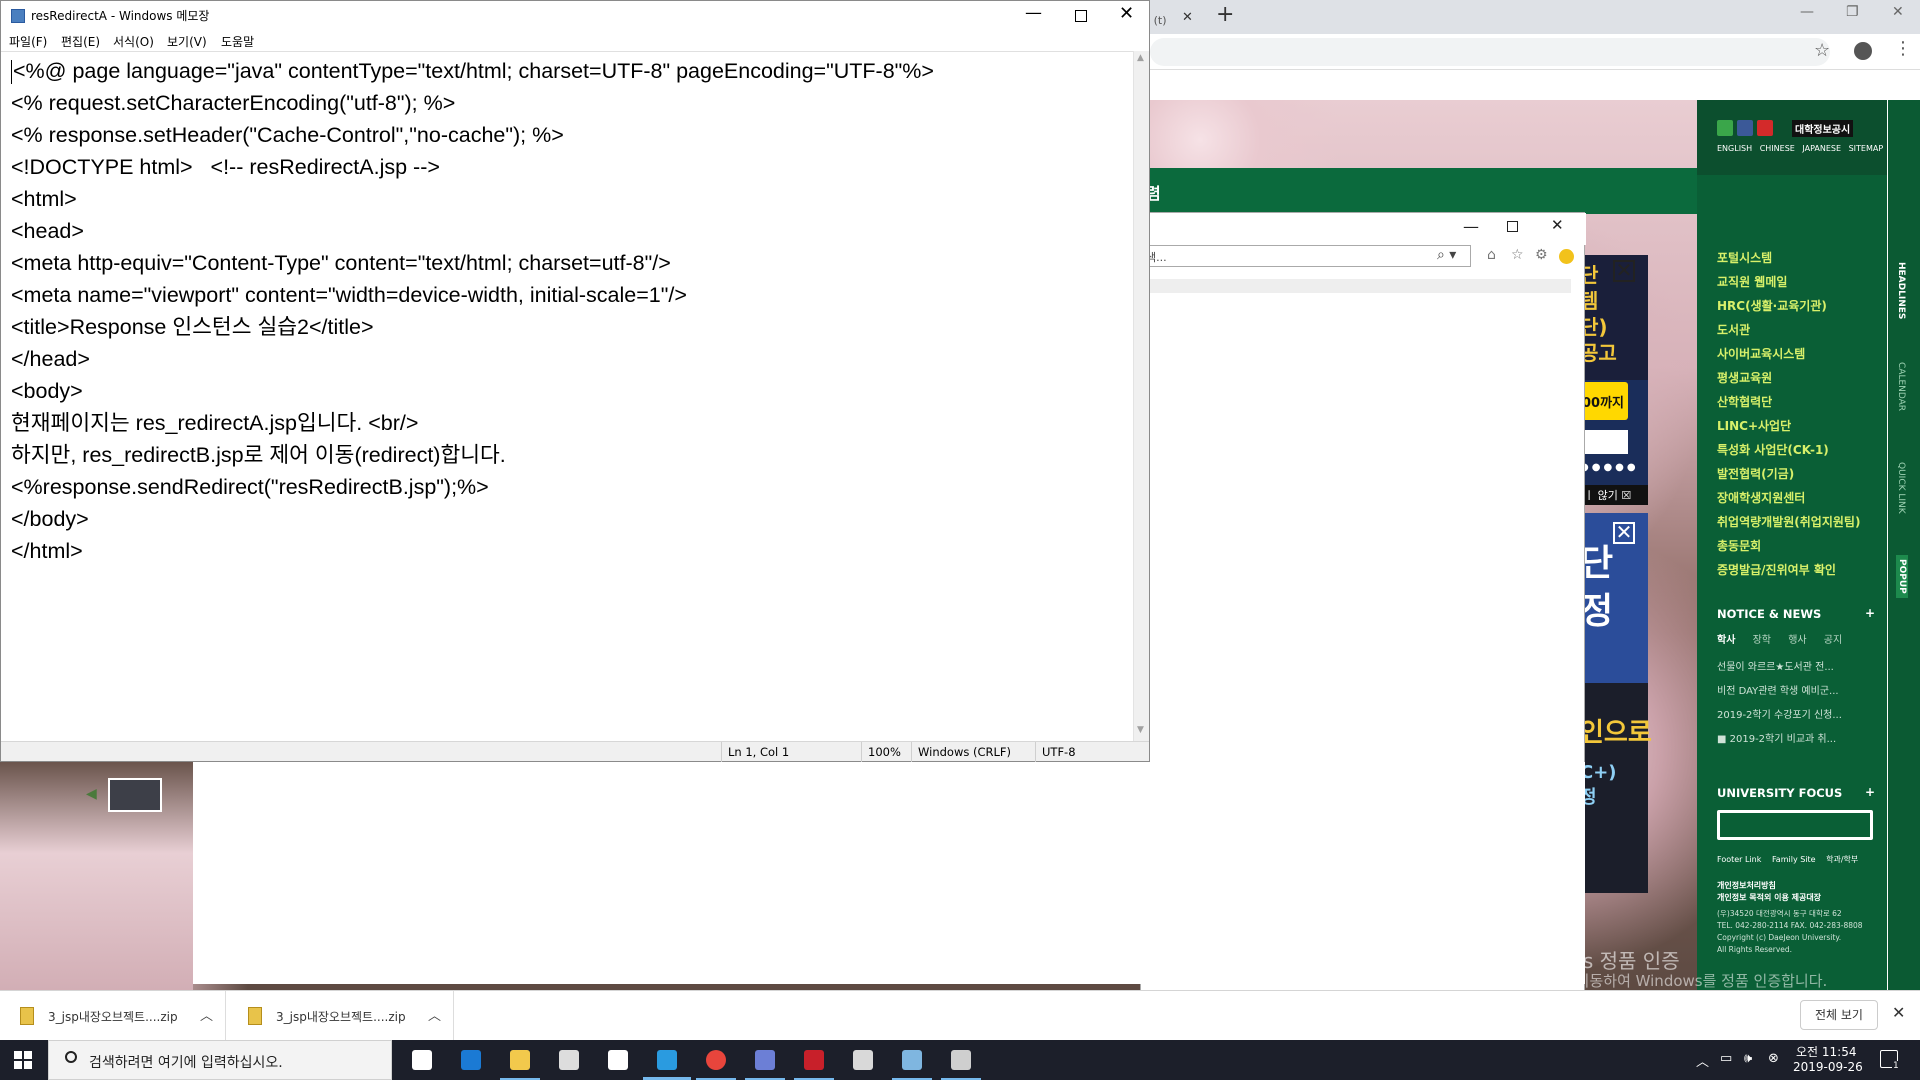 This screenshot has height=1080, width=1920. I want to click on quick-link: 포털시스템, so click(1788, 258).